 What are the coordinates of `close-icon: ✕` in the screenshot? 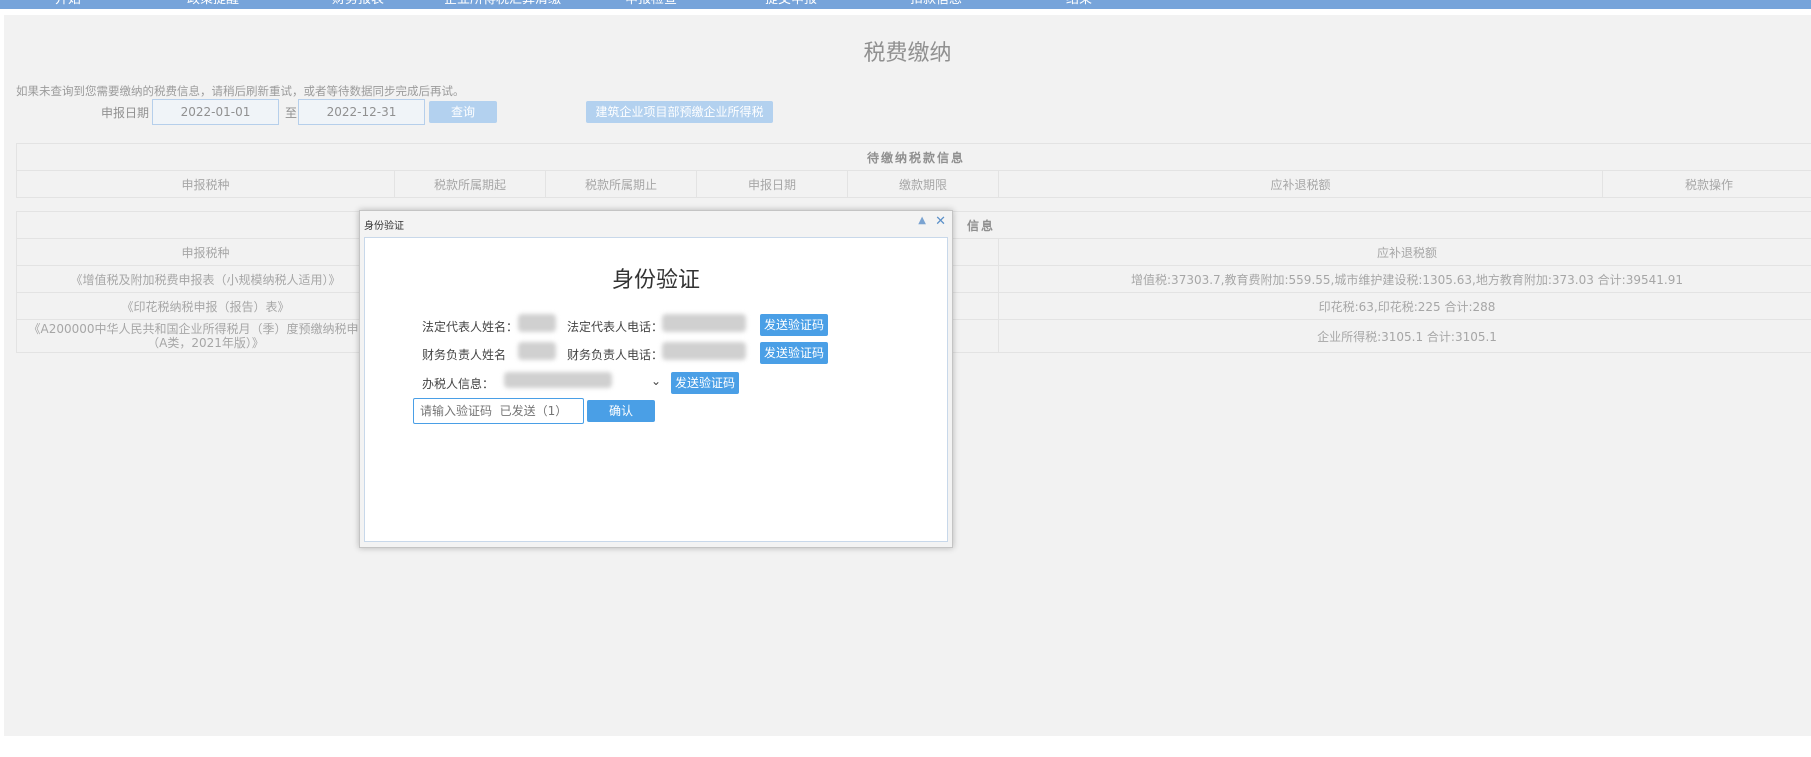 It's located at (940, 221).